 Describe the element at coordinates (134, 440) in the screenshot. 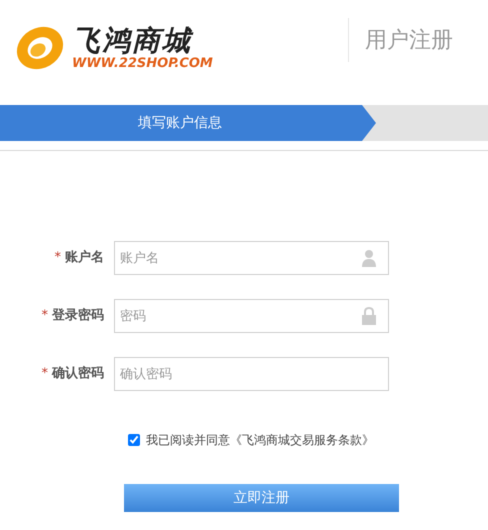

I see `agreement-checkbox` at that location.